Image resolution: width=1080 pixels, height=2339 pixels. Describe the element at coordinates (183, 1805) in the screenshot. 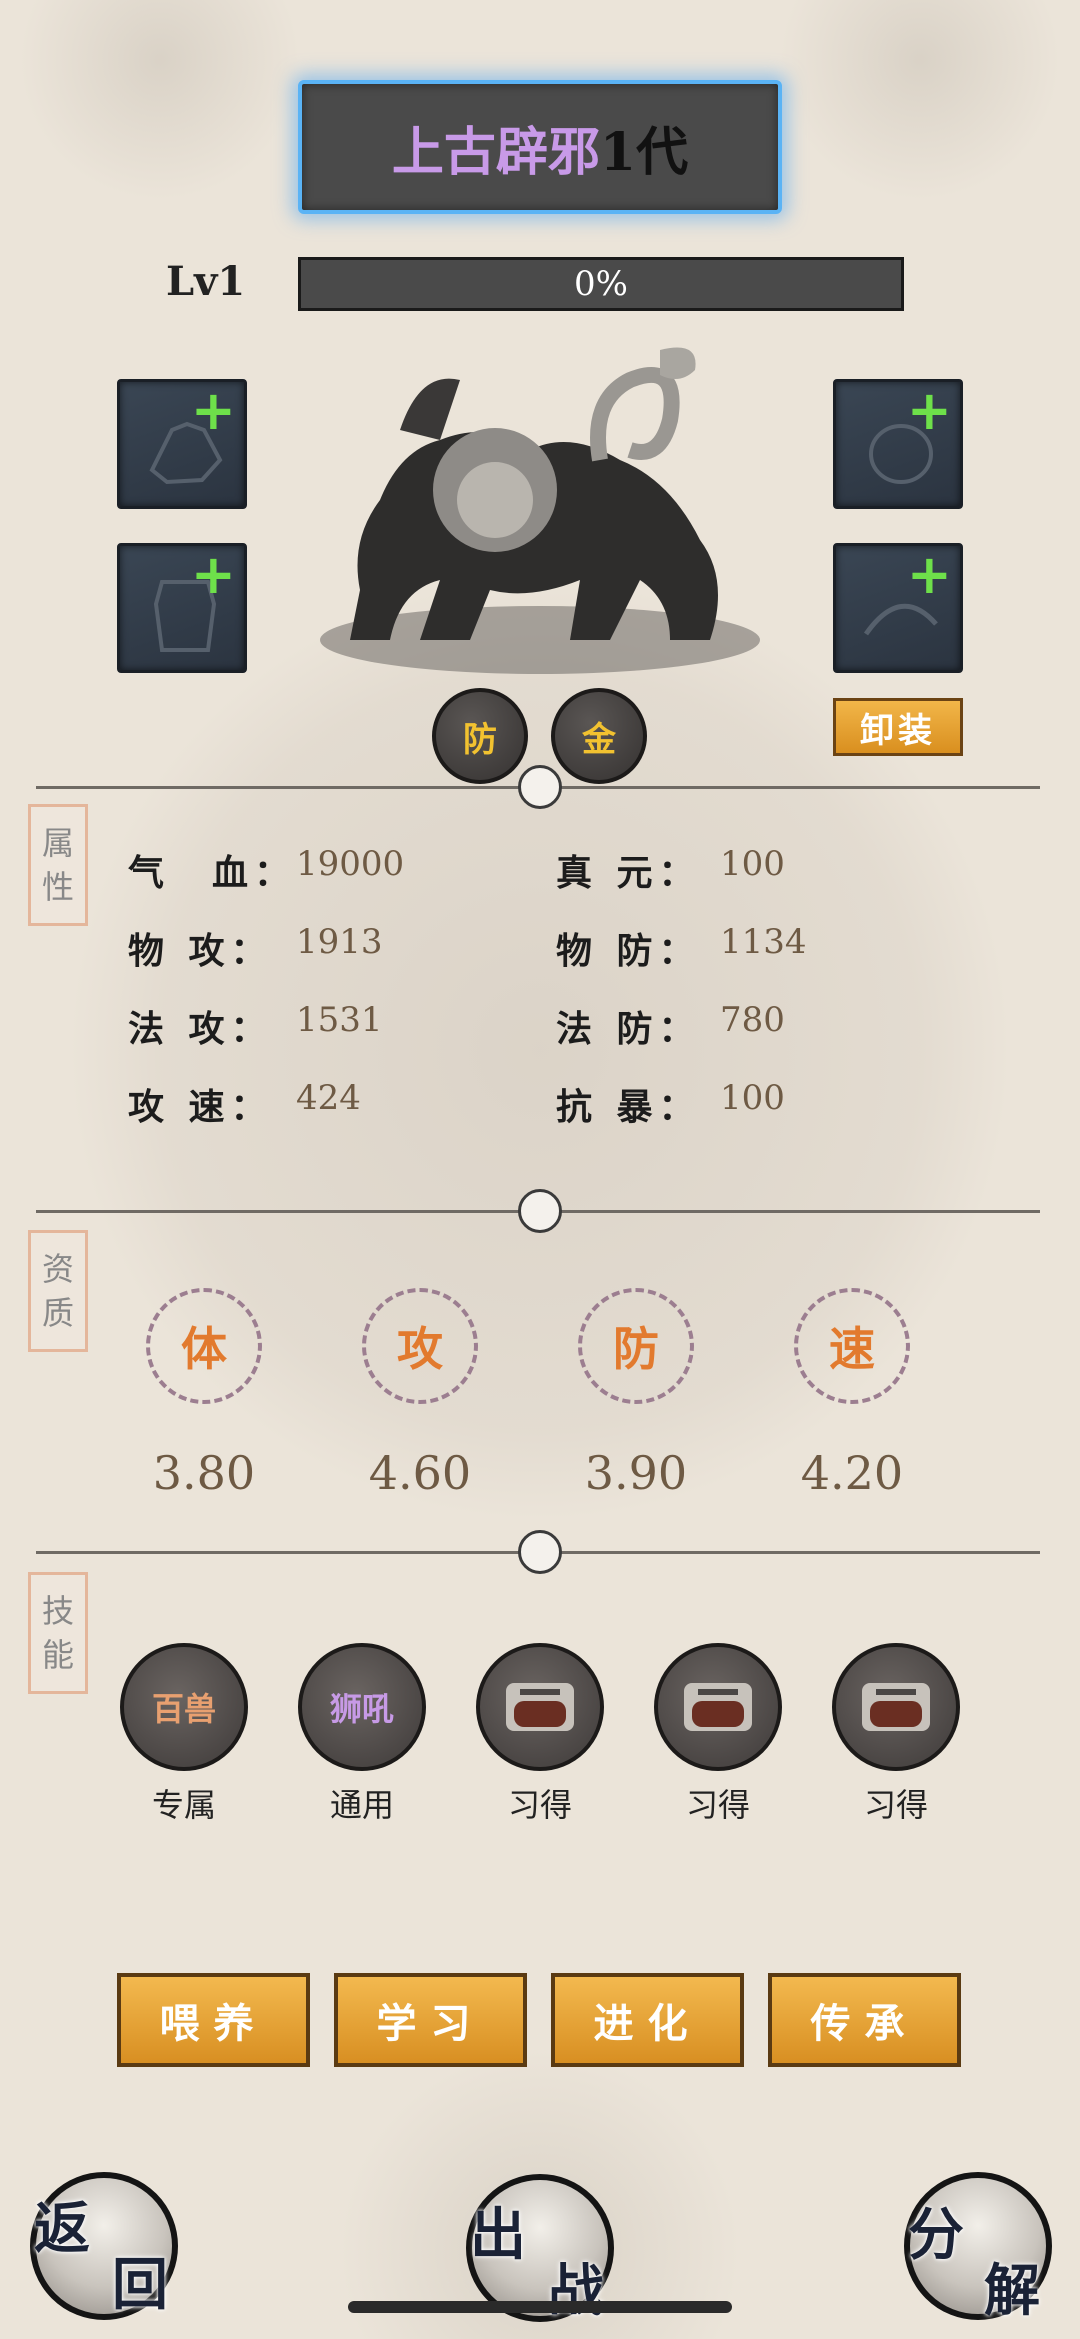

I see `skill-caption: 专属` at that location.